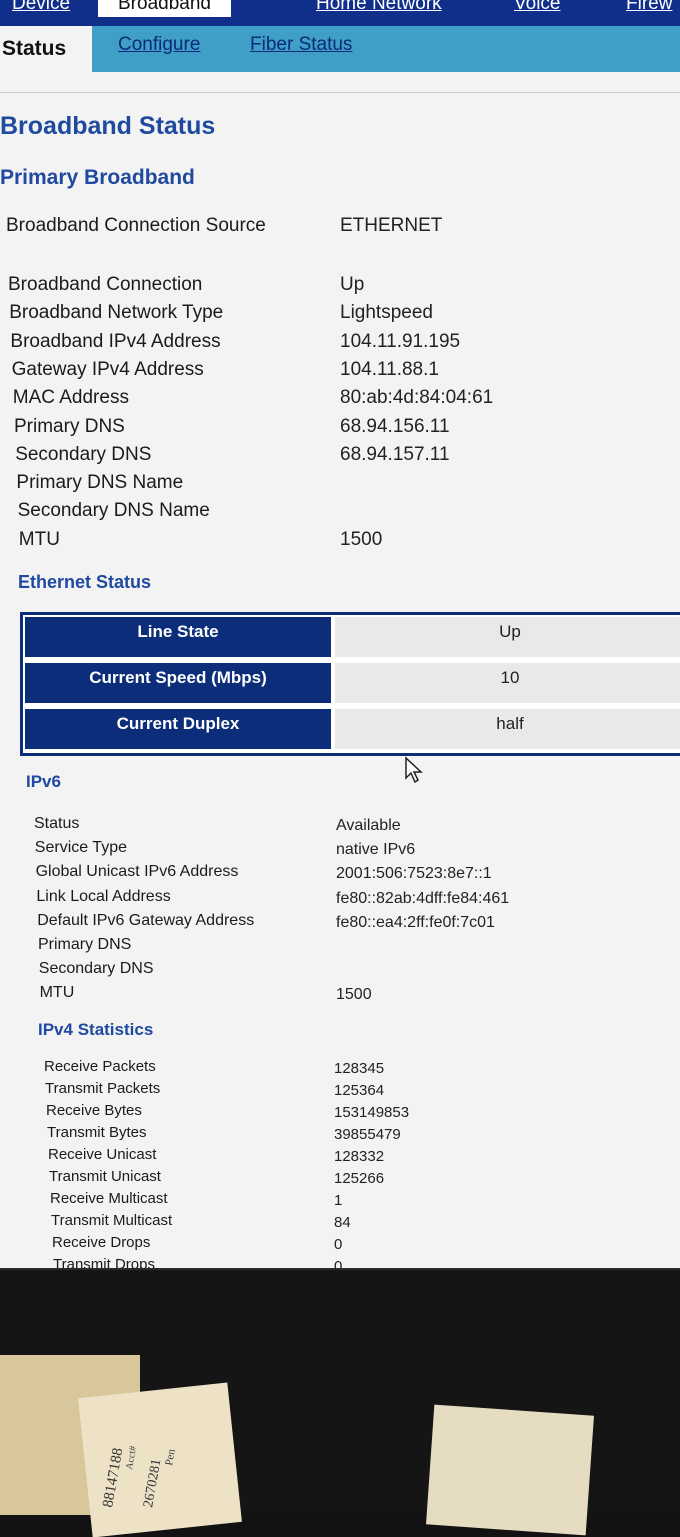 The width and height of the screenshot is (680, 1537). I want to click on ipv4-statistics-heading: IPv4 Statistics, so click(96, 1029).